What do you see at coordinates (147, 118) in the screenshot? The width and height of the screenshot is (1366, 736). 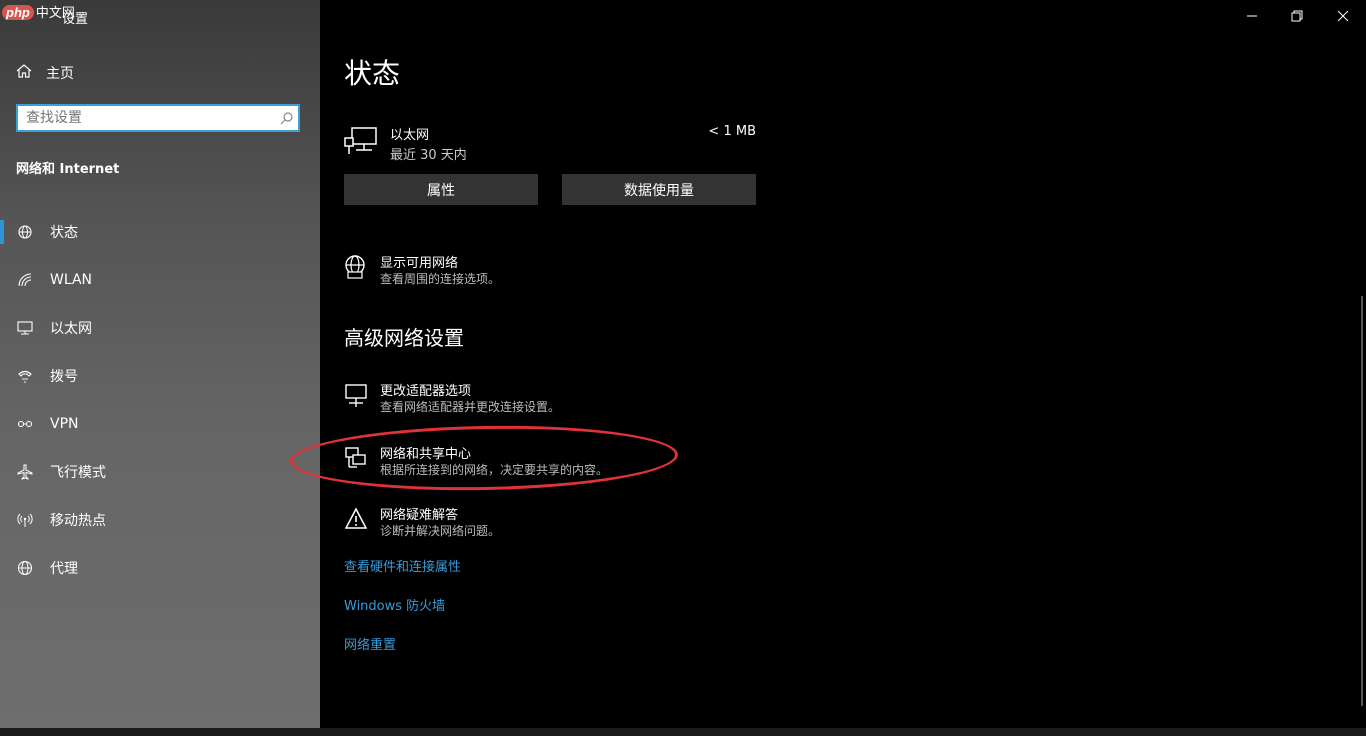 I see `search-input` at bounding box center [147, 118].